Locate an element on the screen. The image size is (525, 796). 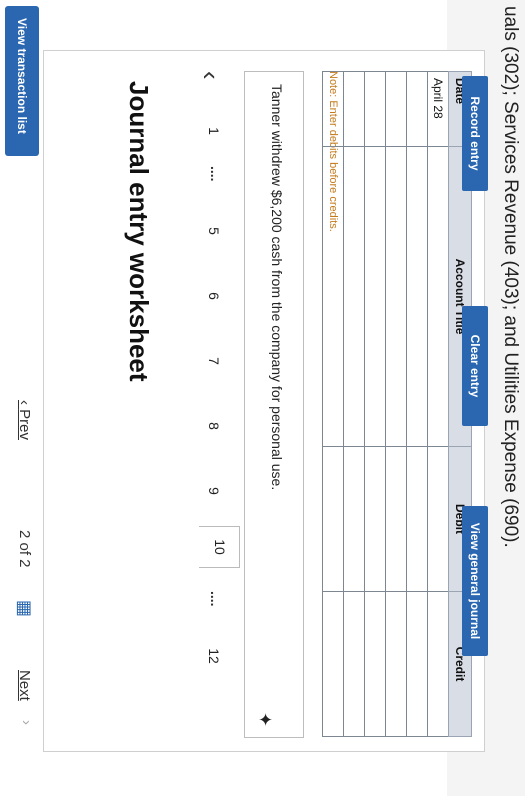
date-cell: April 28 is located at coordinates (438, 109).